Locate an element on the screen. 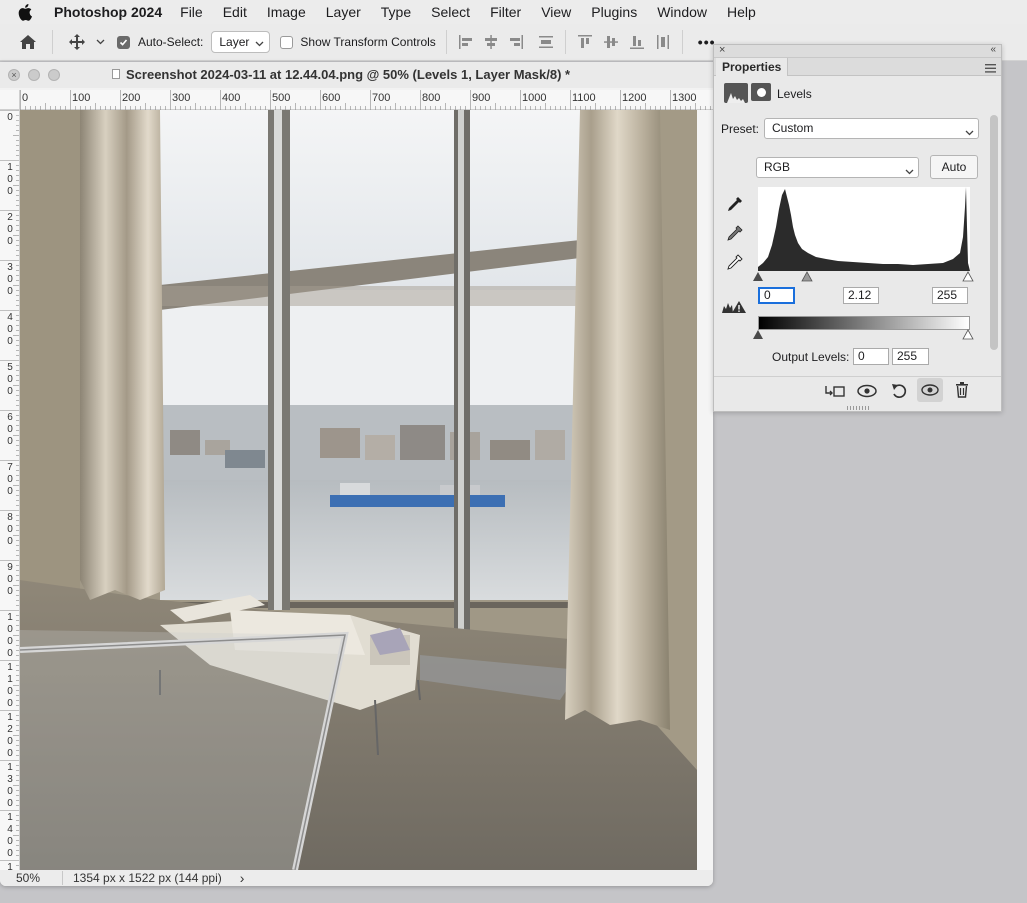 The width and height of the screenshot is (1027, 903). menu-view: View is located at coordinates (556, 12).